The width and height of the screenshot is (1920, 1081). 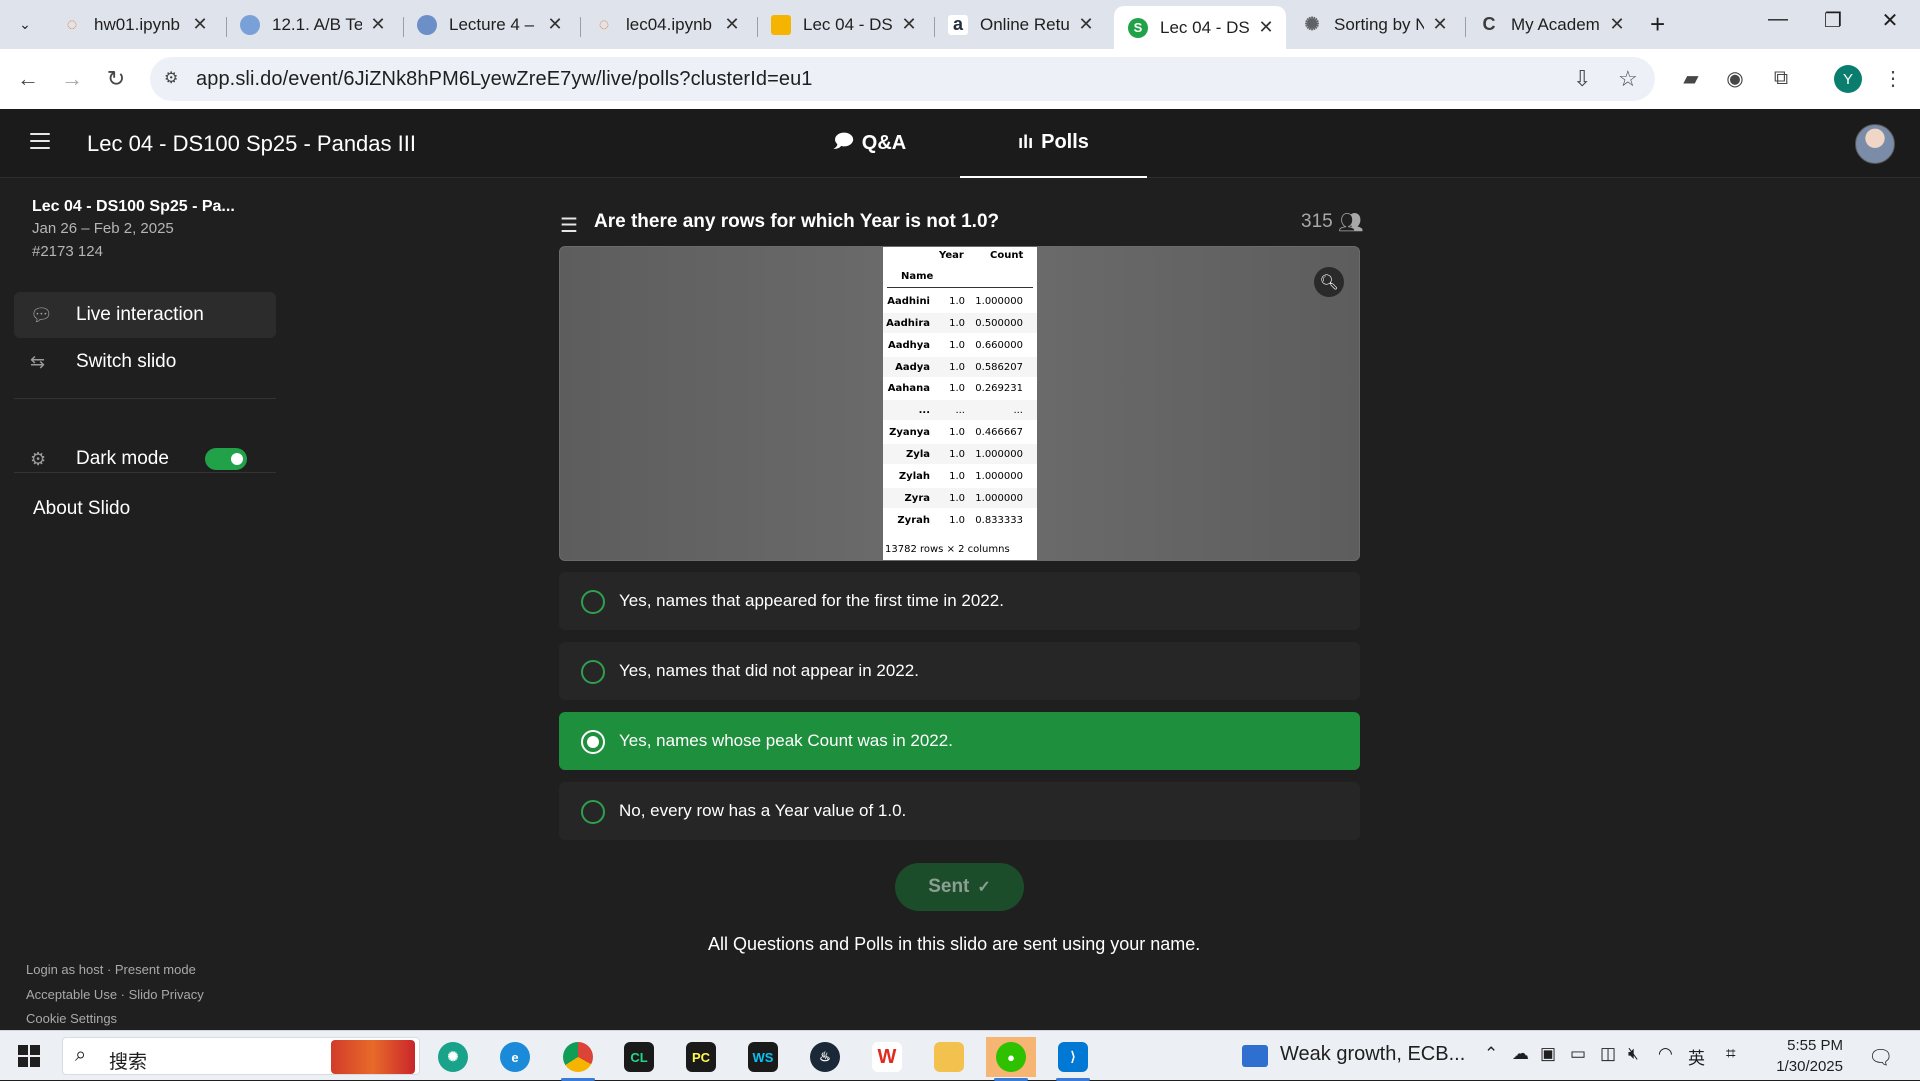 What do you see at coordinates (870, 143) in the screenshot?
I see `tab-qa: 🗩 Q&A` at bounding box center [870, 143].